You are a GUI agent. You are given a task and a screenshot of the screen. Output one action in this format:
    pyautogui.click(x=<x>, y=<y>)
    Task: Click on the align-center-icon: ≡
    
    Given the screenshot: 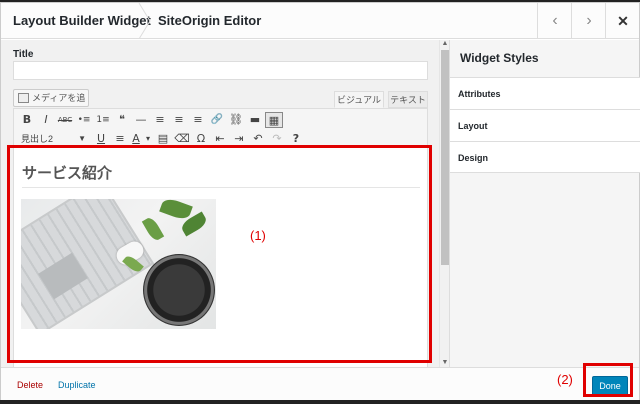 What is the action you would take?
    pyautogui.click(x=179, y=120)
    